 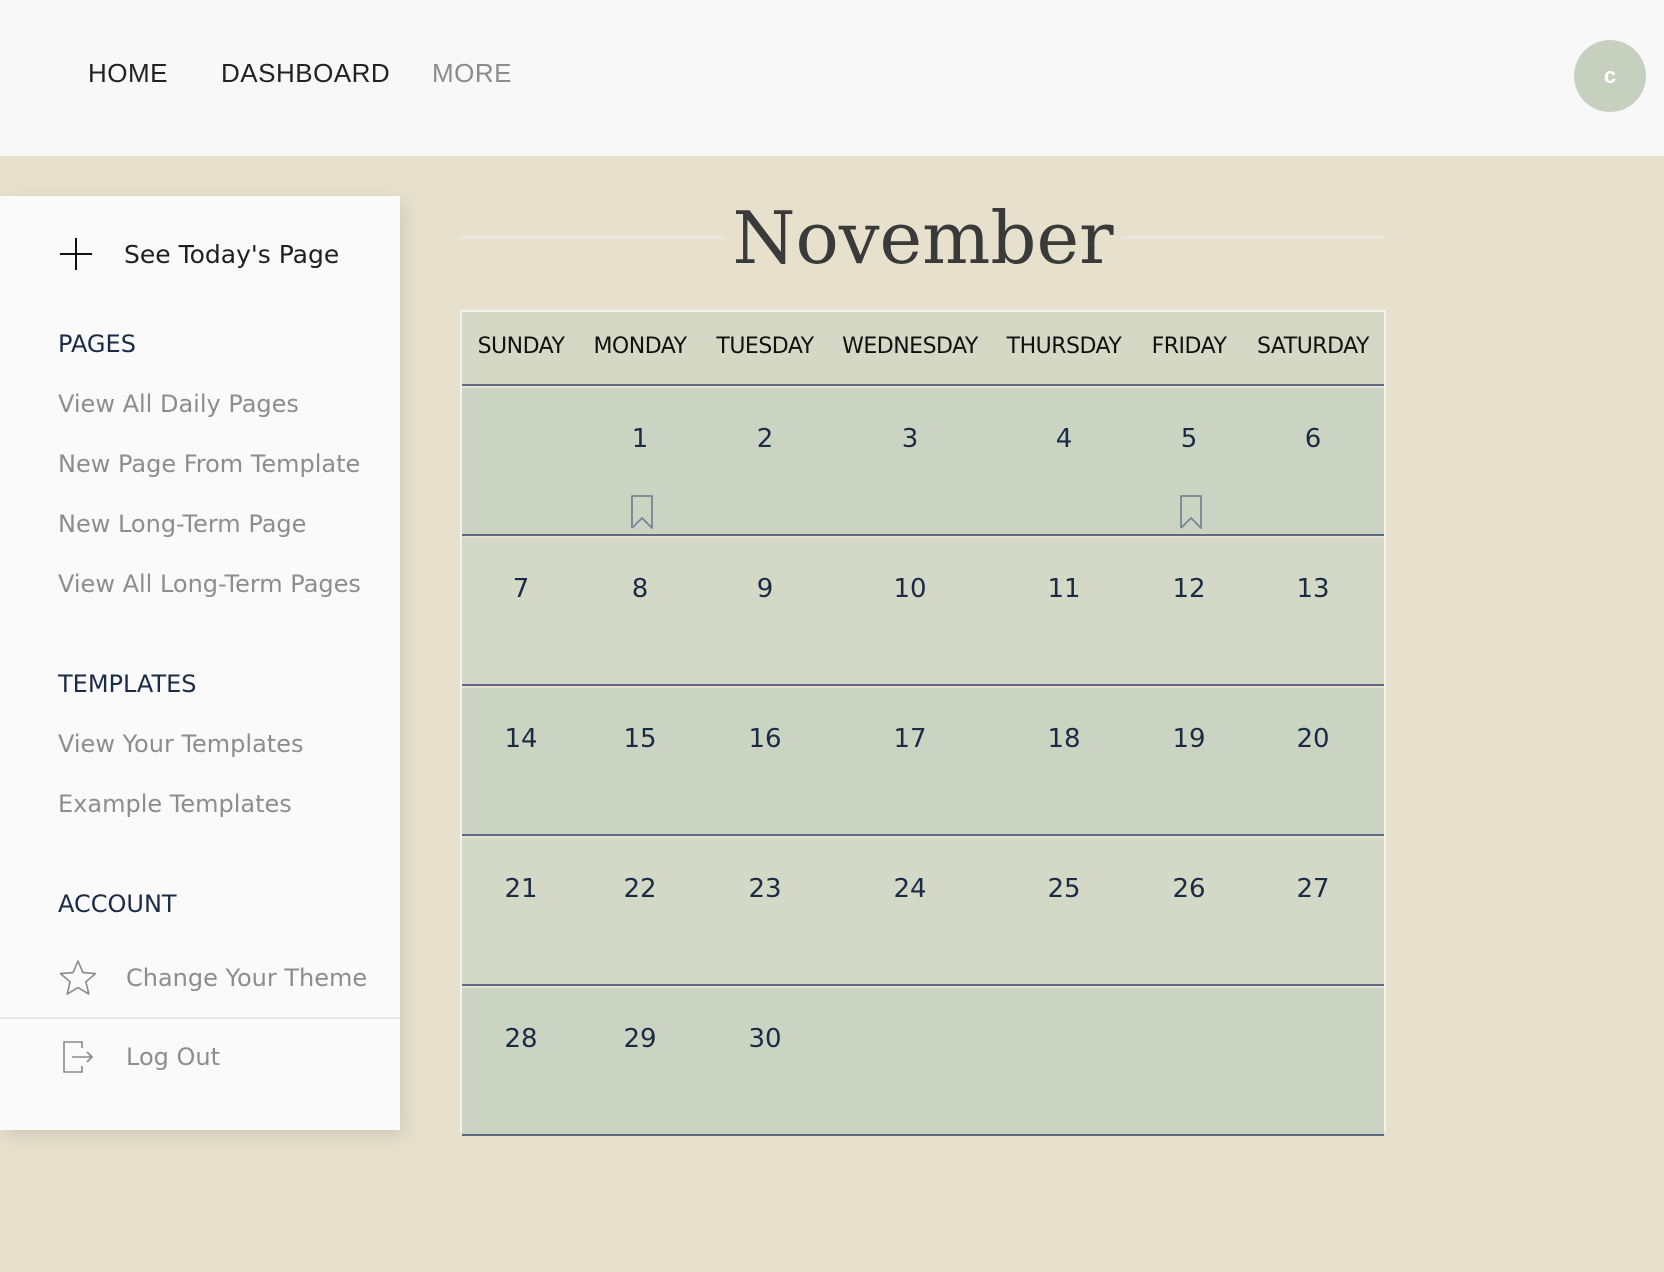 I want to click on week-row-1: 1 2 3 4 5 6, so click(x=923, y=462).